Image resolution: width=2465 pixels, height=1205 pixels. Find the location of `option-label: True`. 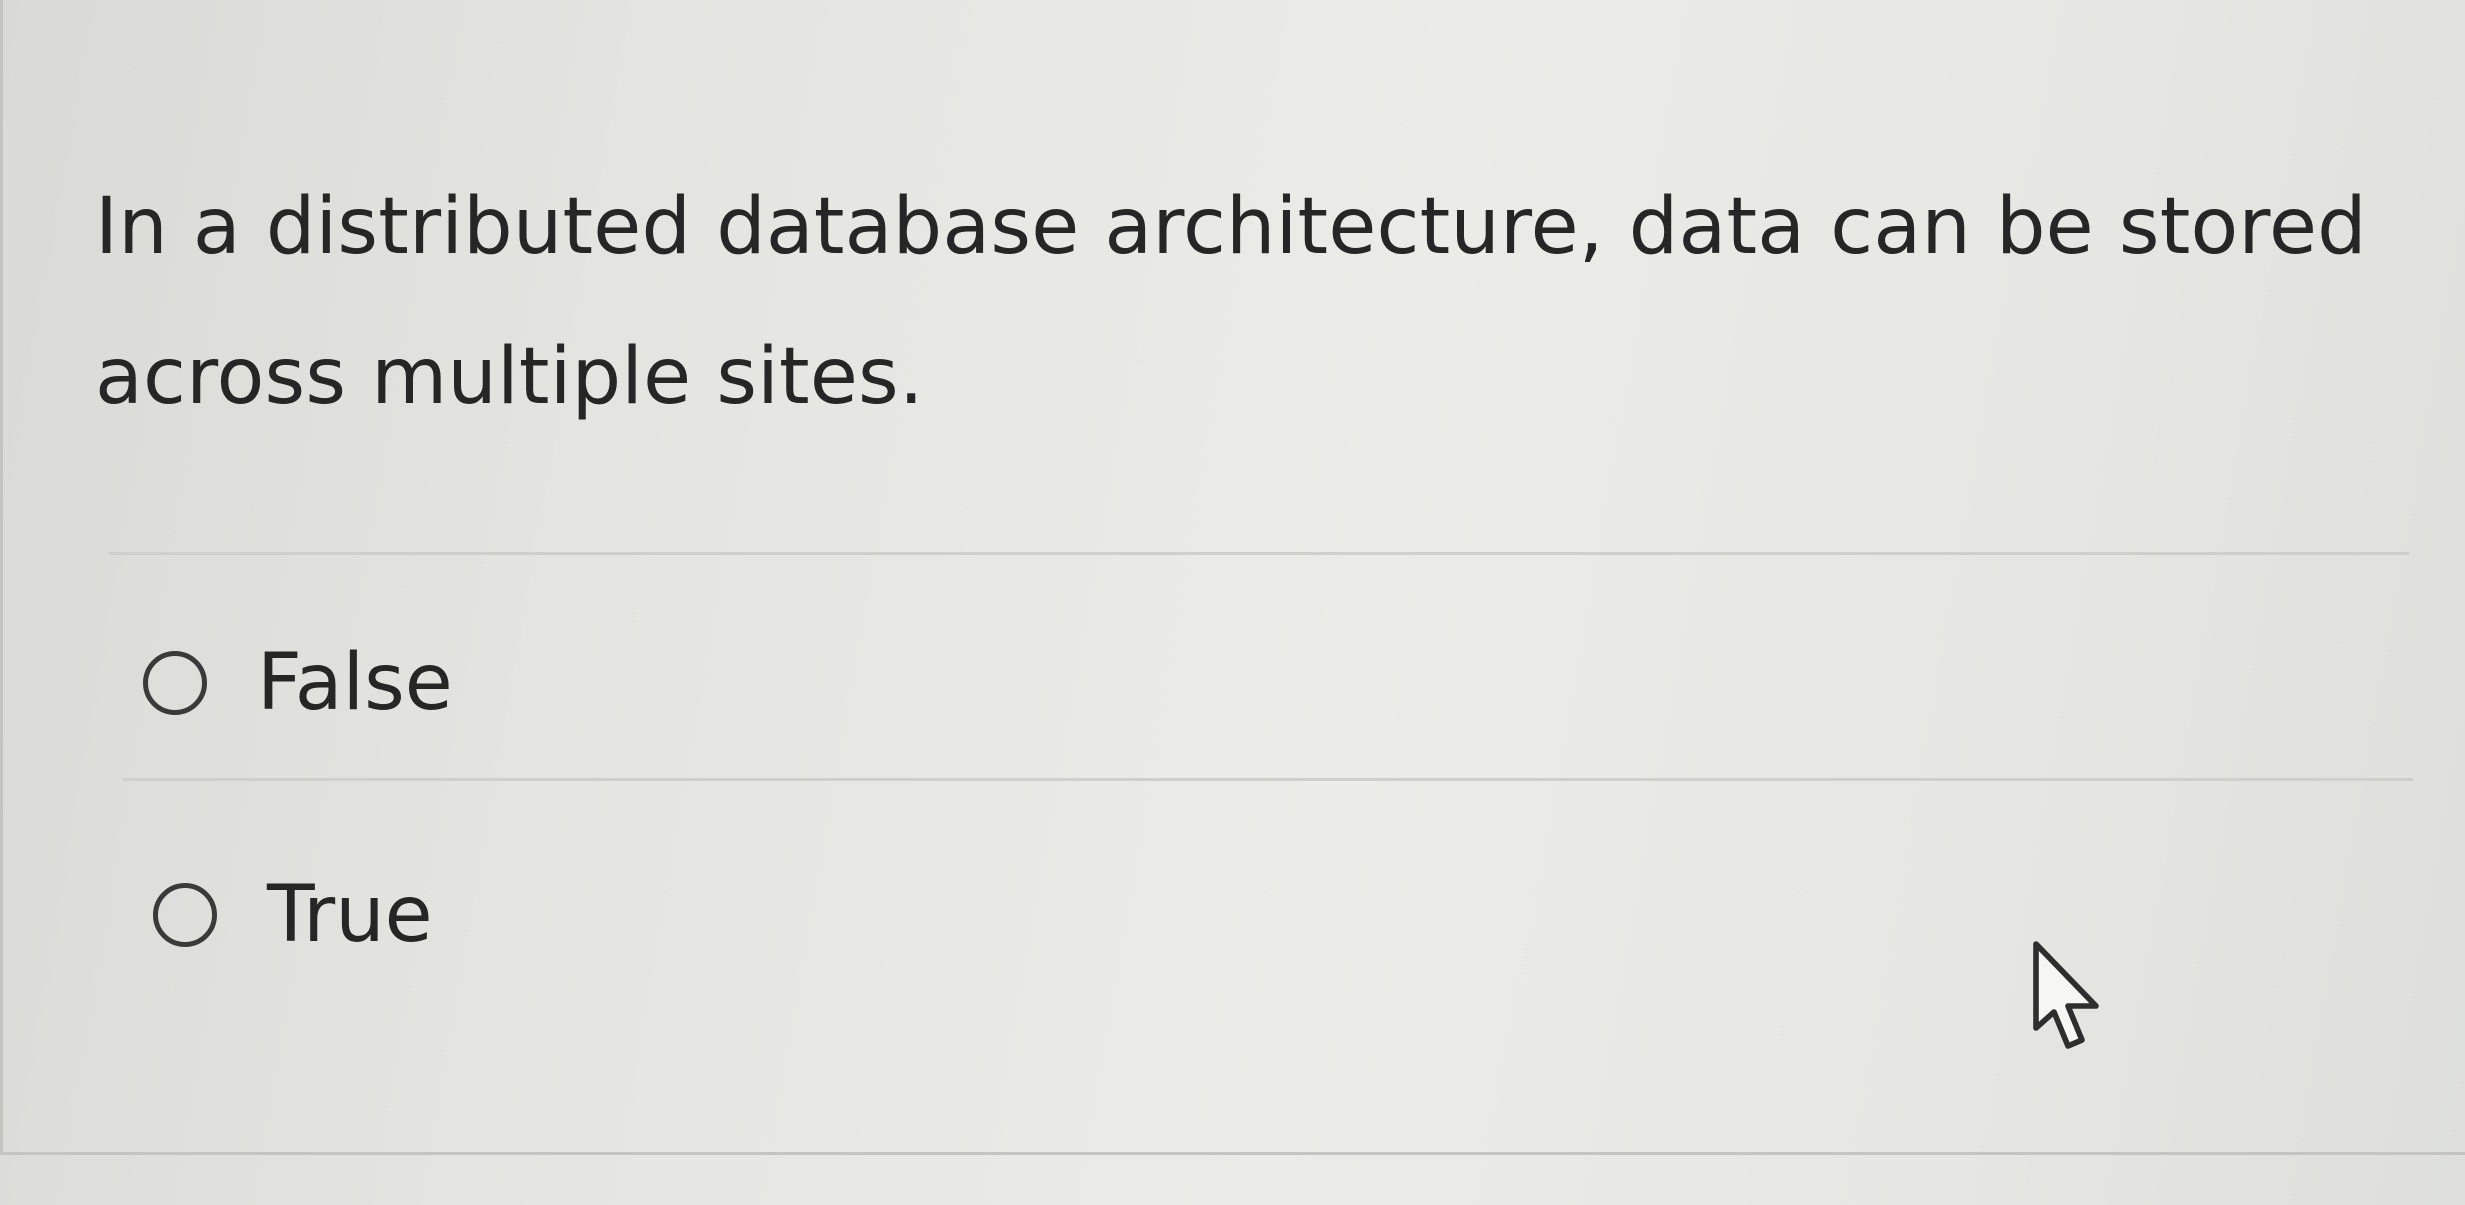

option-label: True is located at coordinates (350, 915).